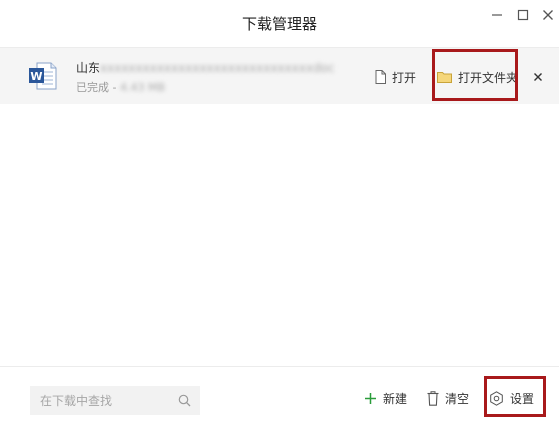 The height and width of the screenshot is (422, 559). Describe the element at coordinates (488, 77) in the screenshot. I see `open-folder-label: 打开文件夹` at that location.